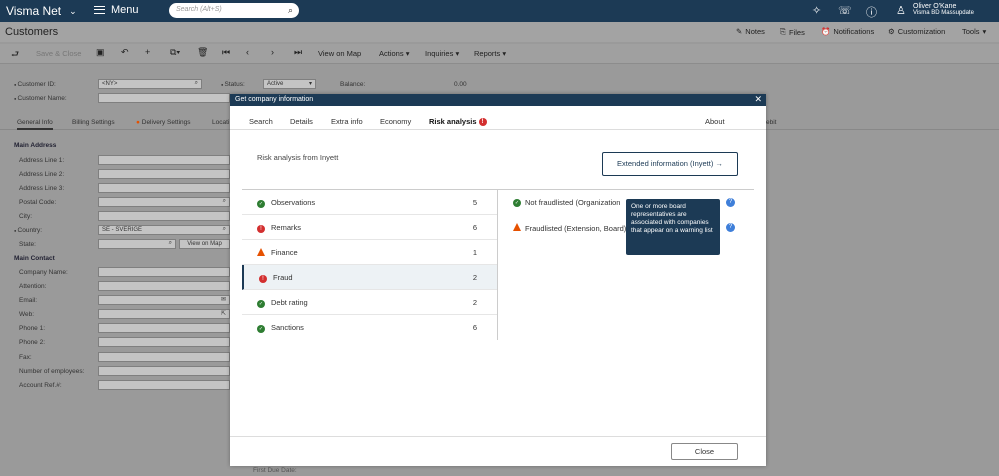 The image size is (999, 476). What do you see at coordinates (164, 98) in the screenshot?
I see `customer-name-field` at bounding box center [164, 98].